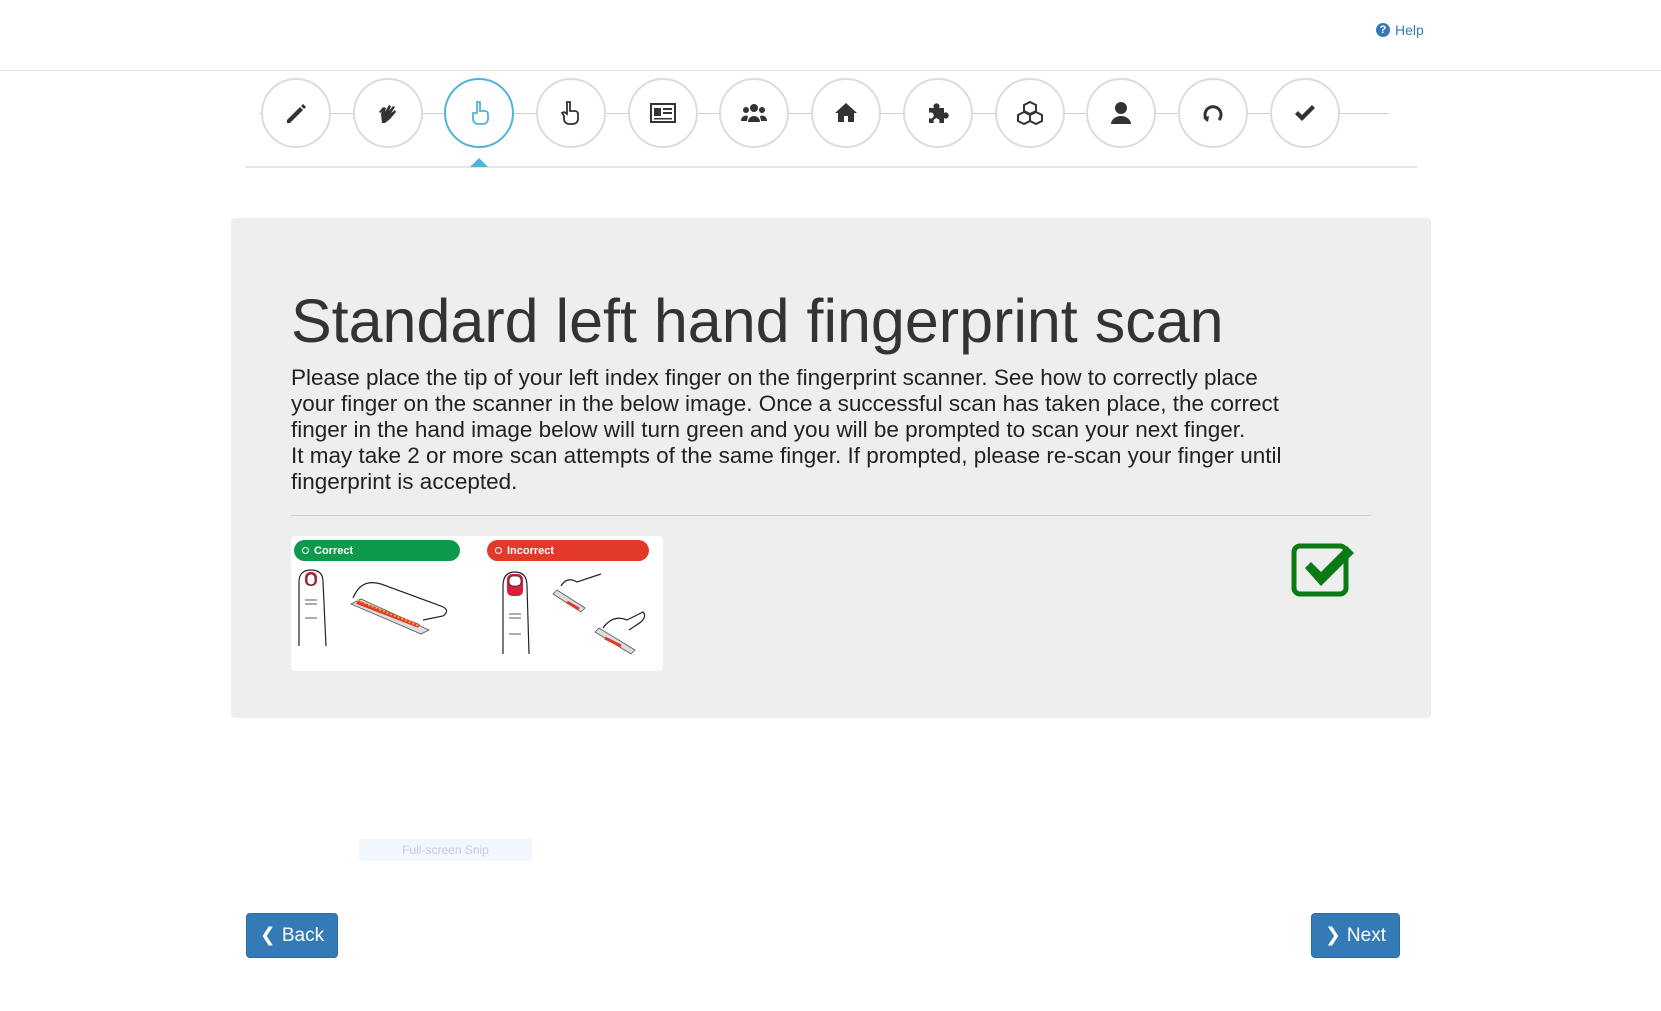 The height and width of the screenshot is (1011, 1661). I want to click on step-id-card, so click(663, 113).